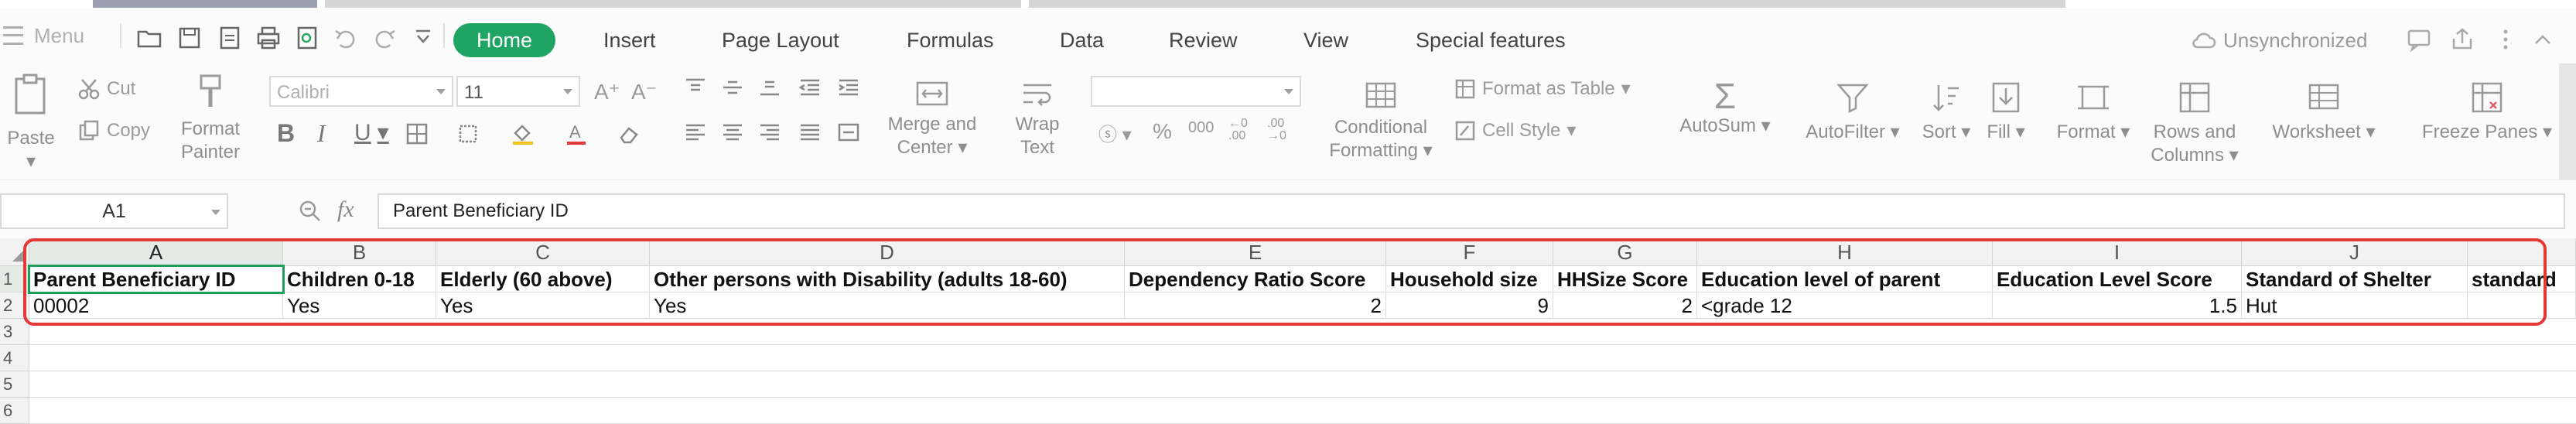  What do you see at coordinates (1469, 279) in the screenshot?
I see `cell-f1: Household size` at bounding box center [1469, 279].